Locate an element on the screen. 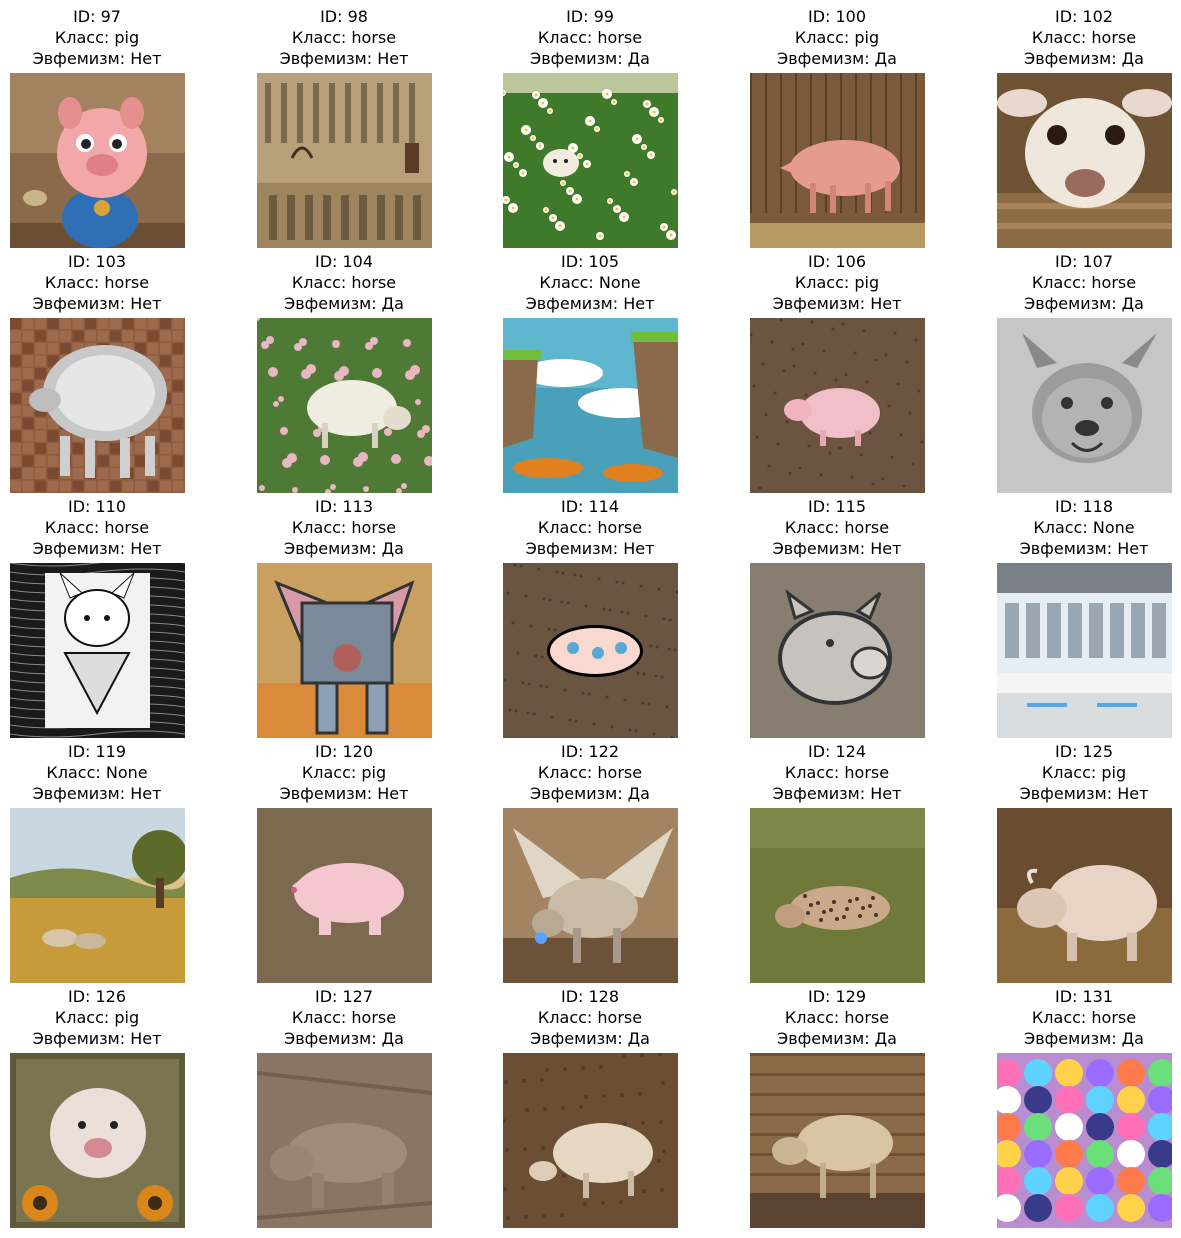 The image size is (1181, 1238). cell-caption: ID: 99 Класс: horse Эвфемизм: Да is located at coordinates (590, 37).